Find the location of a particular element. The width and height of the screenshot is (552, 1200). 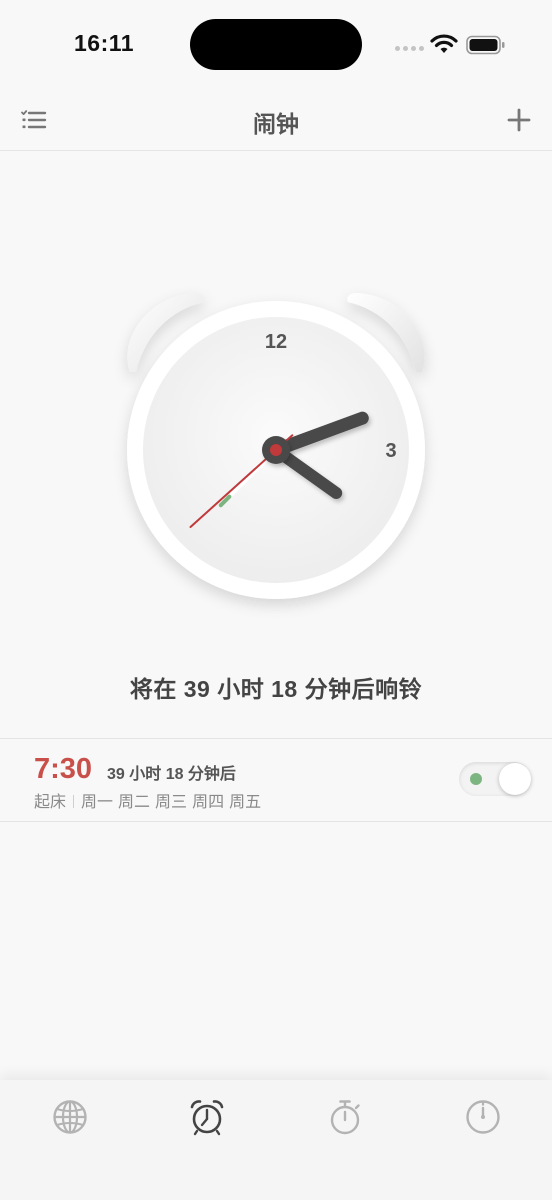

cellular-signal-icon is located at coordinates (410, 50).